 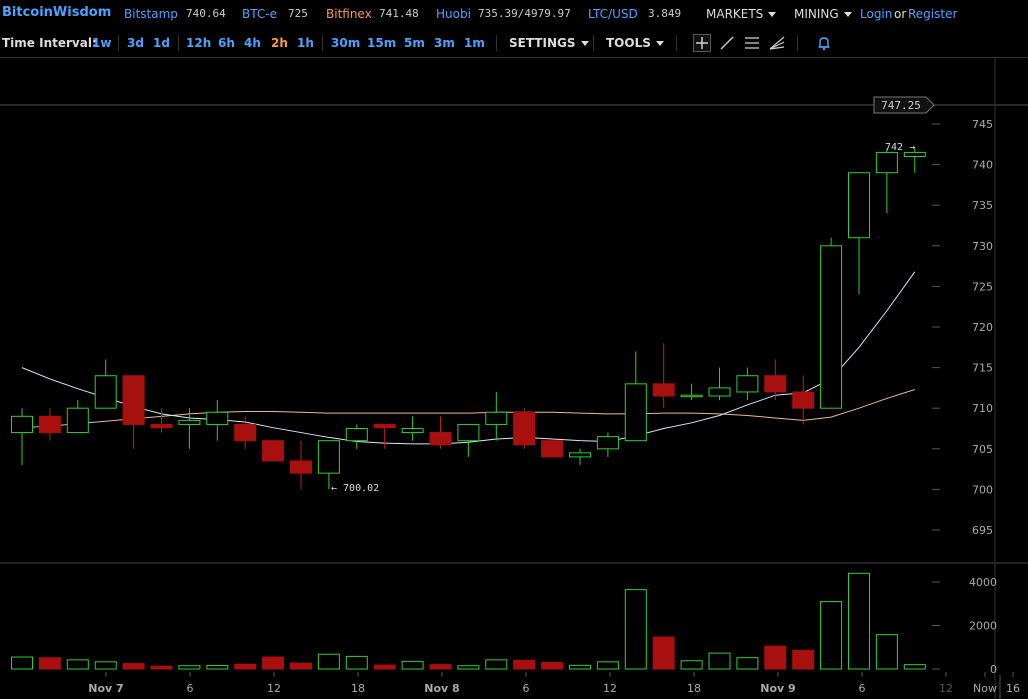 I want to click on interval-2h: 2h, so click(x=279, y=43).